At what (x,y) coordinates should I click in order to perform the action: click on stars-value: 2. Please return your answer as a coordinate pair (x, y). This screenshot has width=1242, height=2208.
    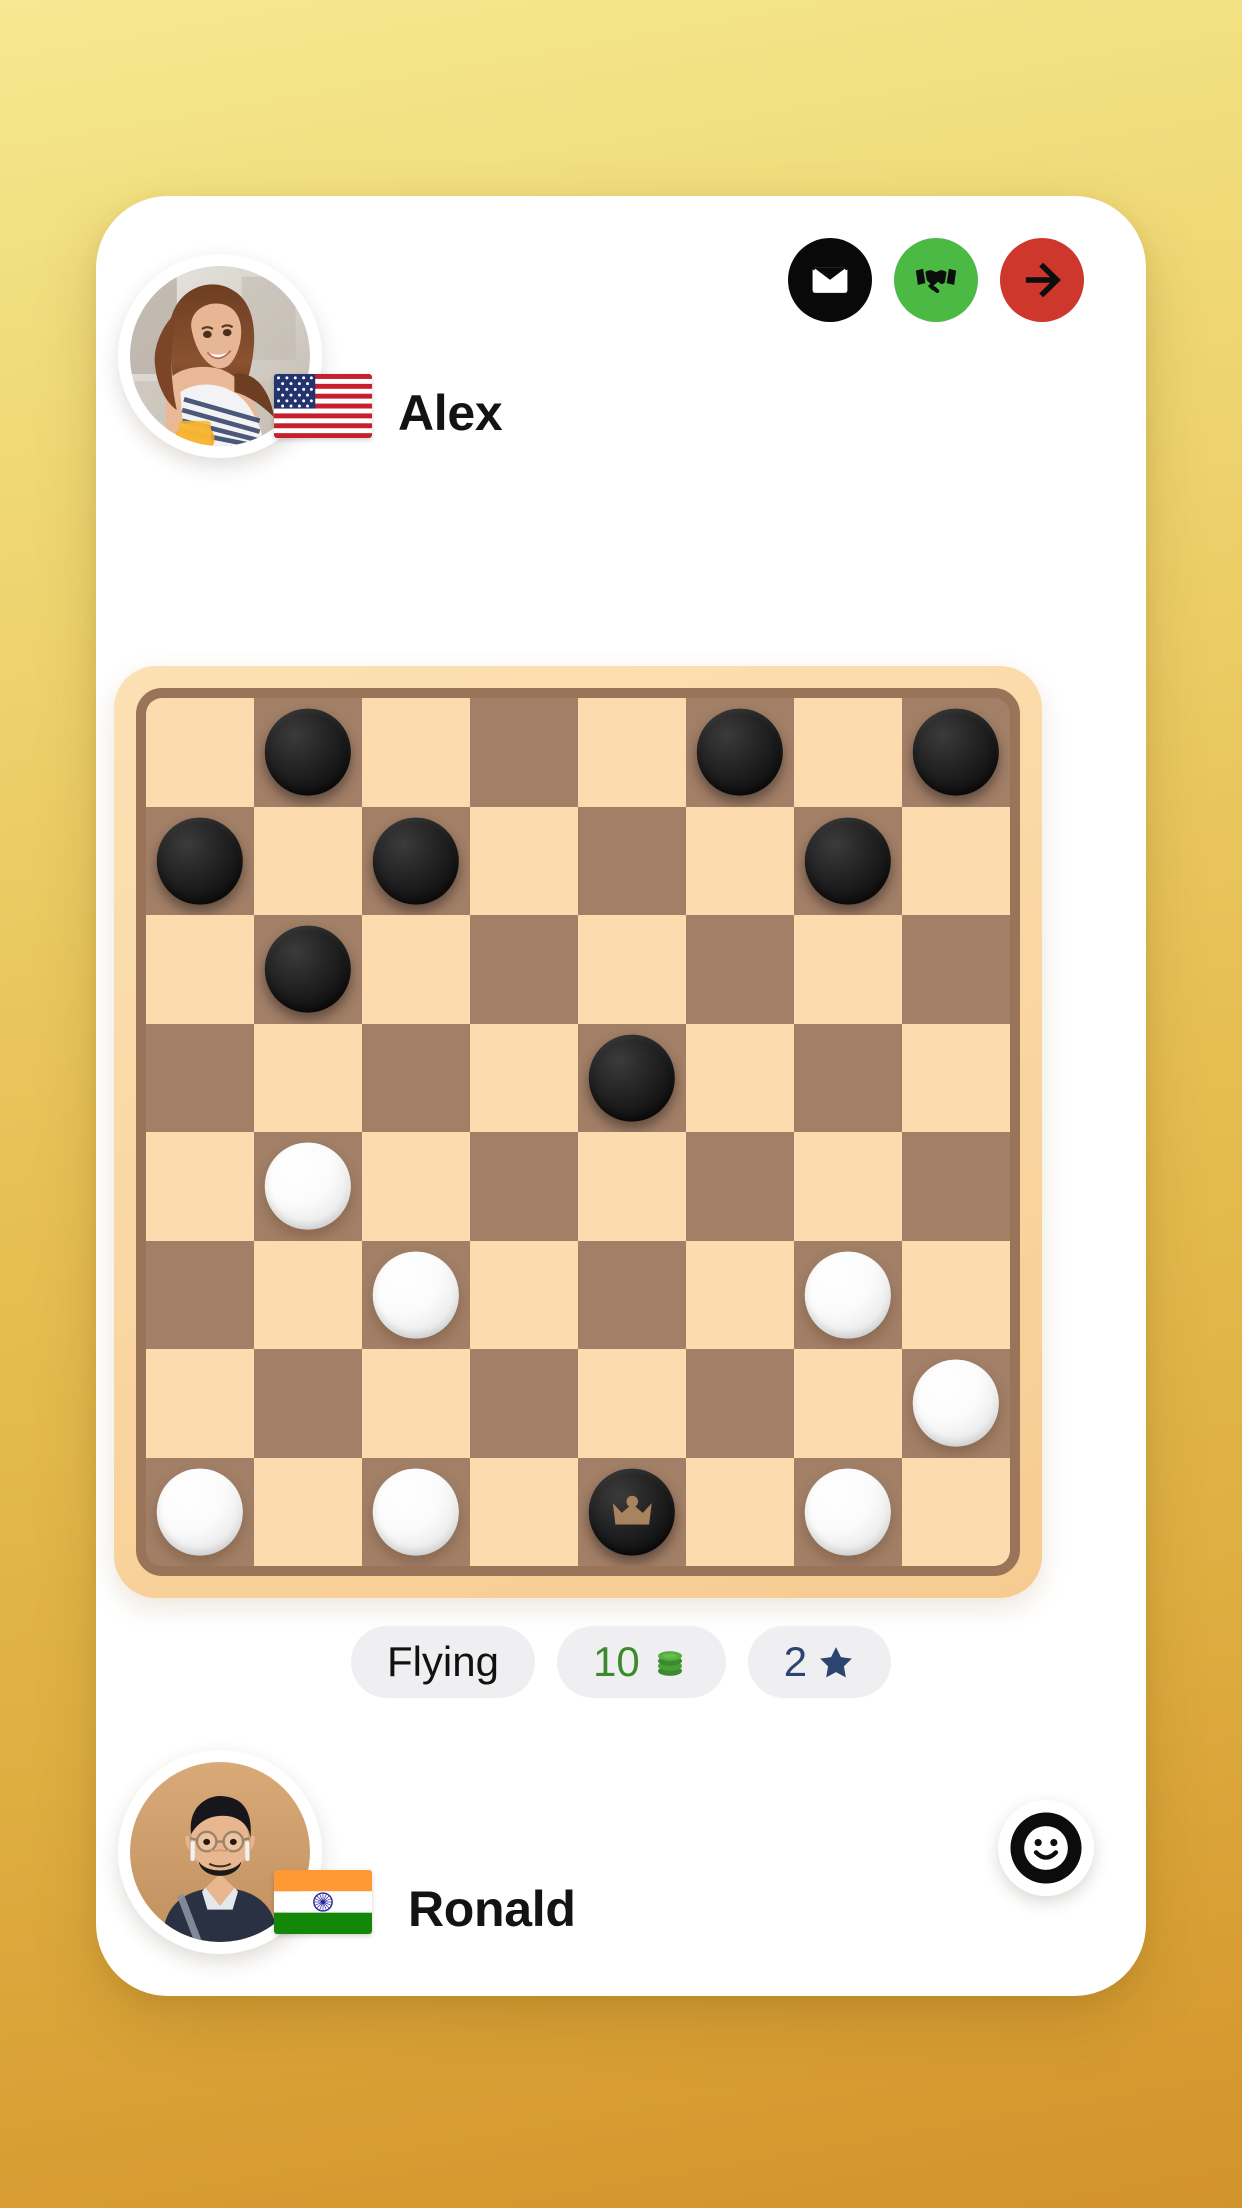
    Looking at the image, I should click on (795, 1661).